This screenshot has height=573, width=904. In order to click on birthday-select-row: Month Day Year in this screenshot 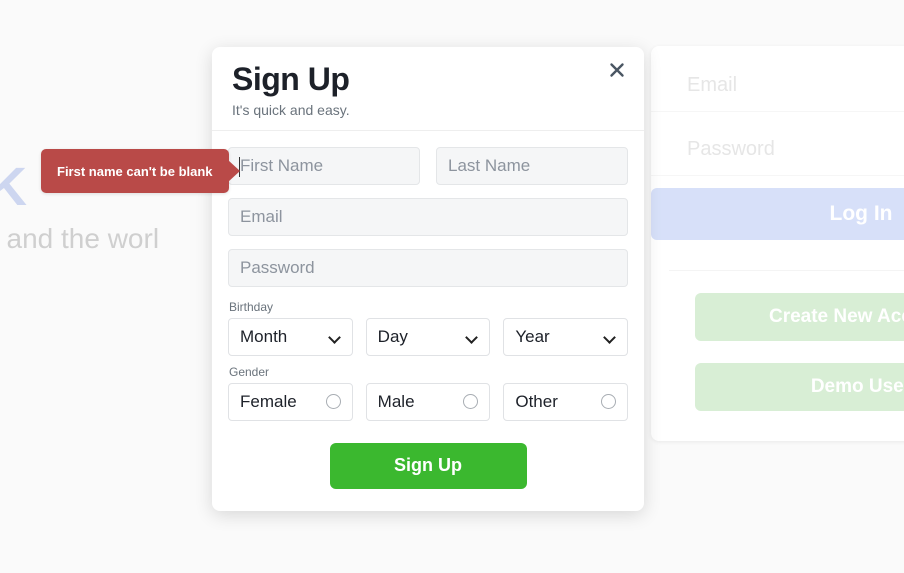, I will do `click(428, 336)`.